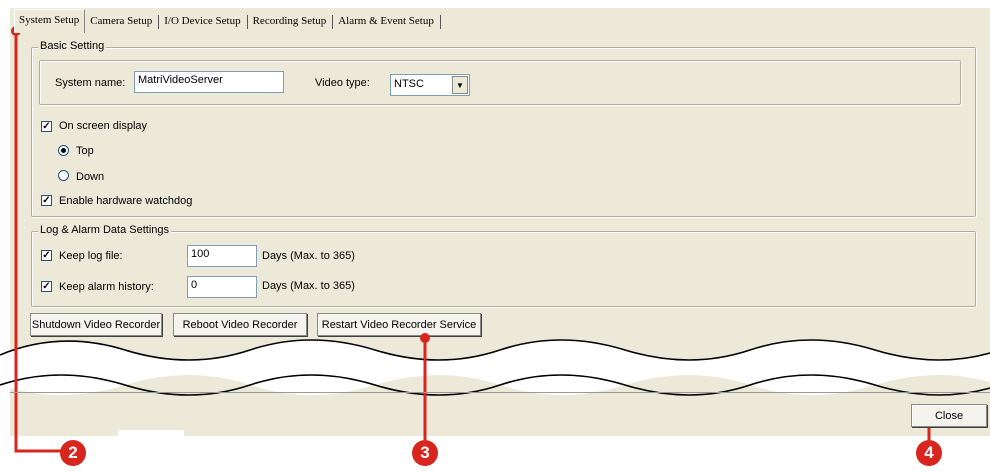 Image resolution: width=990 pixels, height=471 pixels. What do you see at coordinates (949, 415) in the screenshot?
I see `close-button: Close` at bounding box center [949, 415].